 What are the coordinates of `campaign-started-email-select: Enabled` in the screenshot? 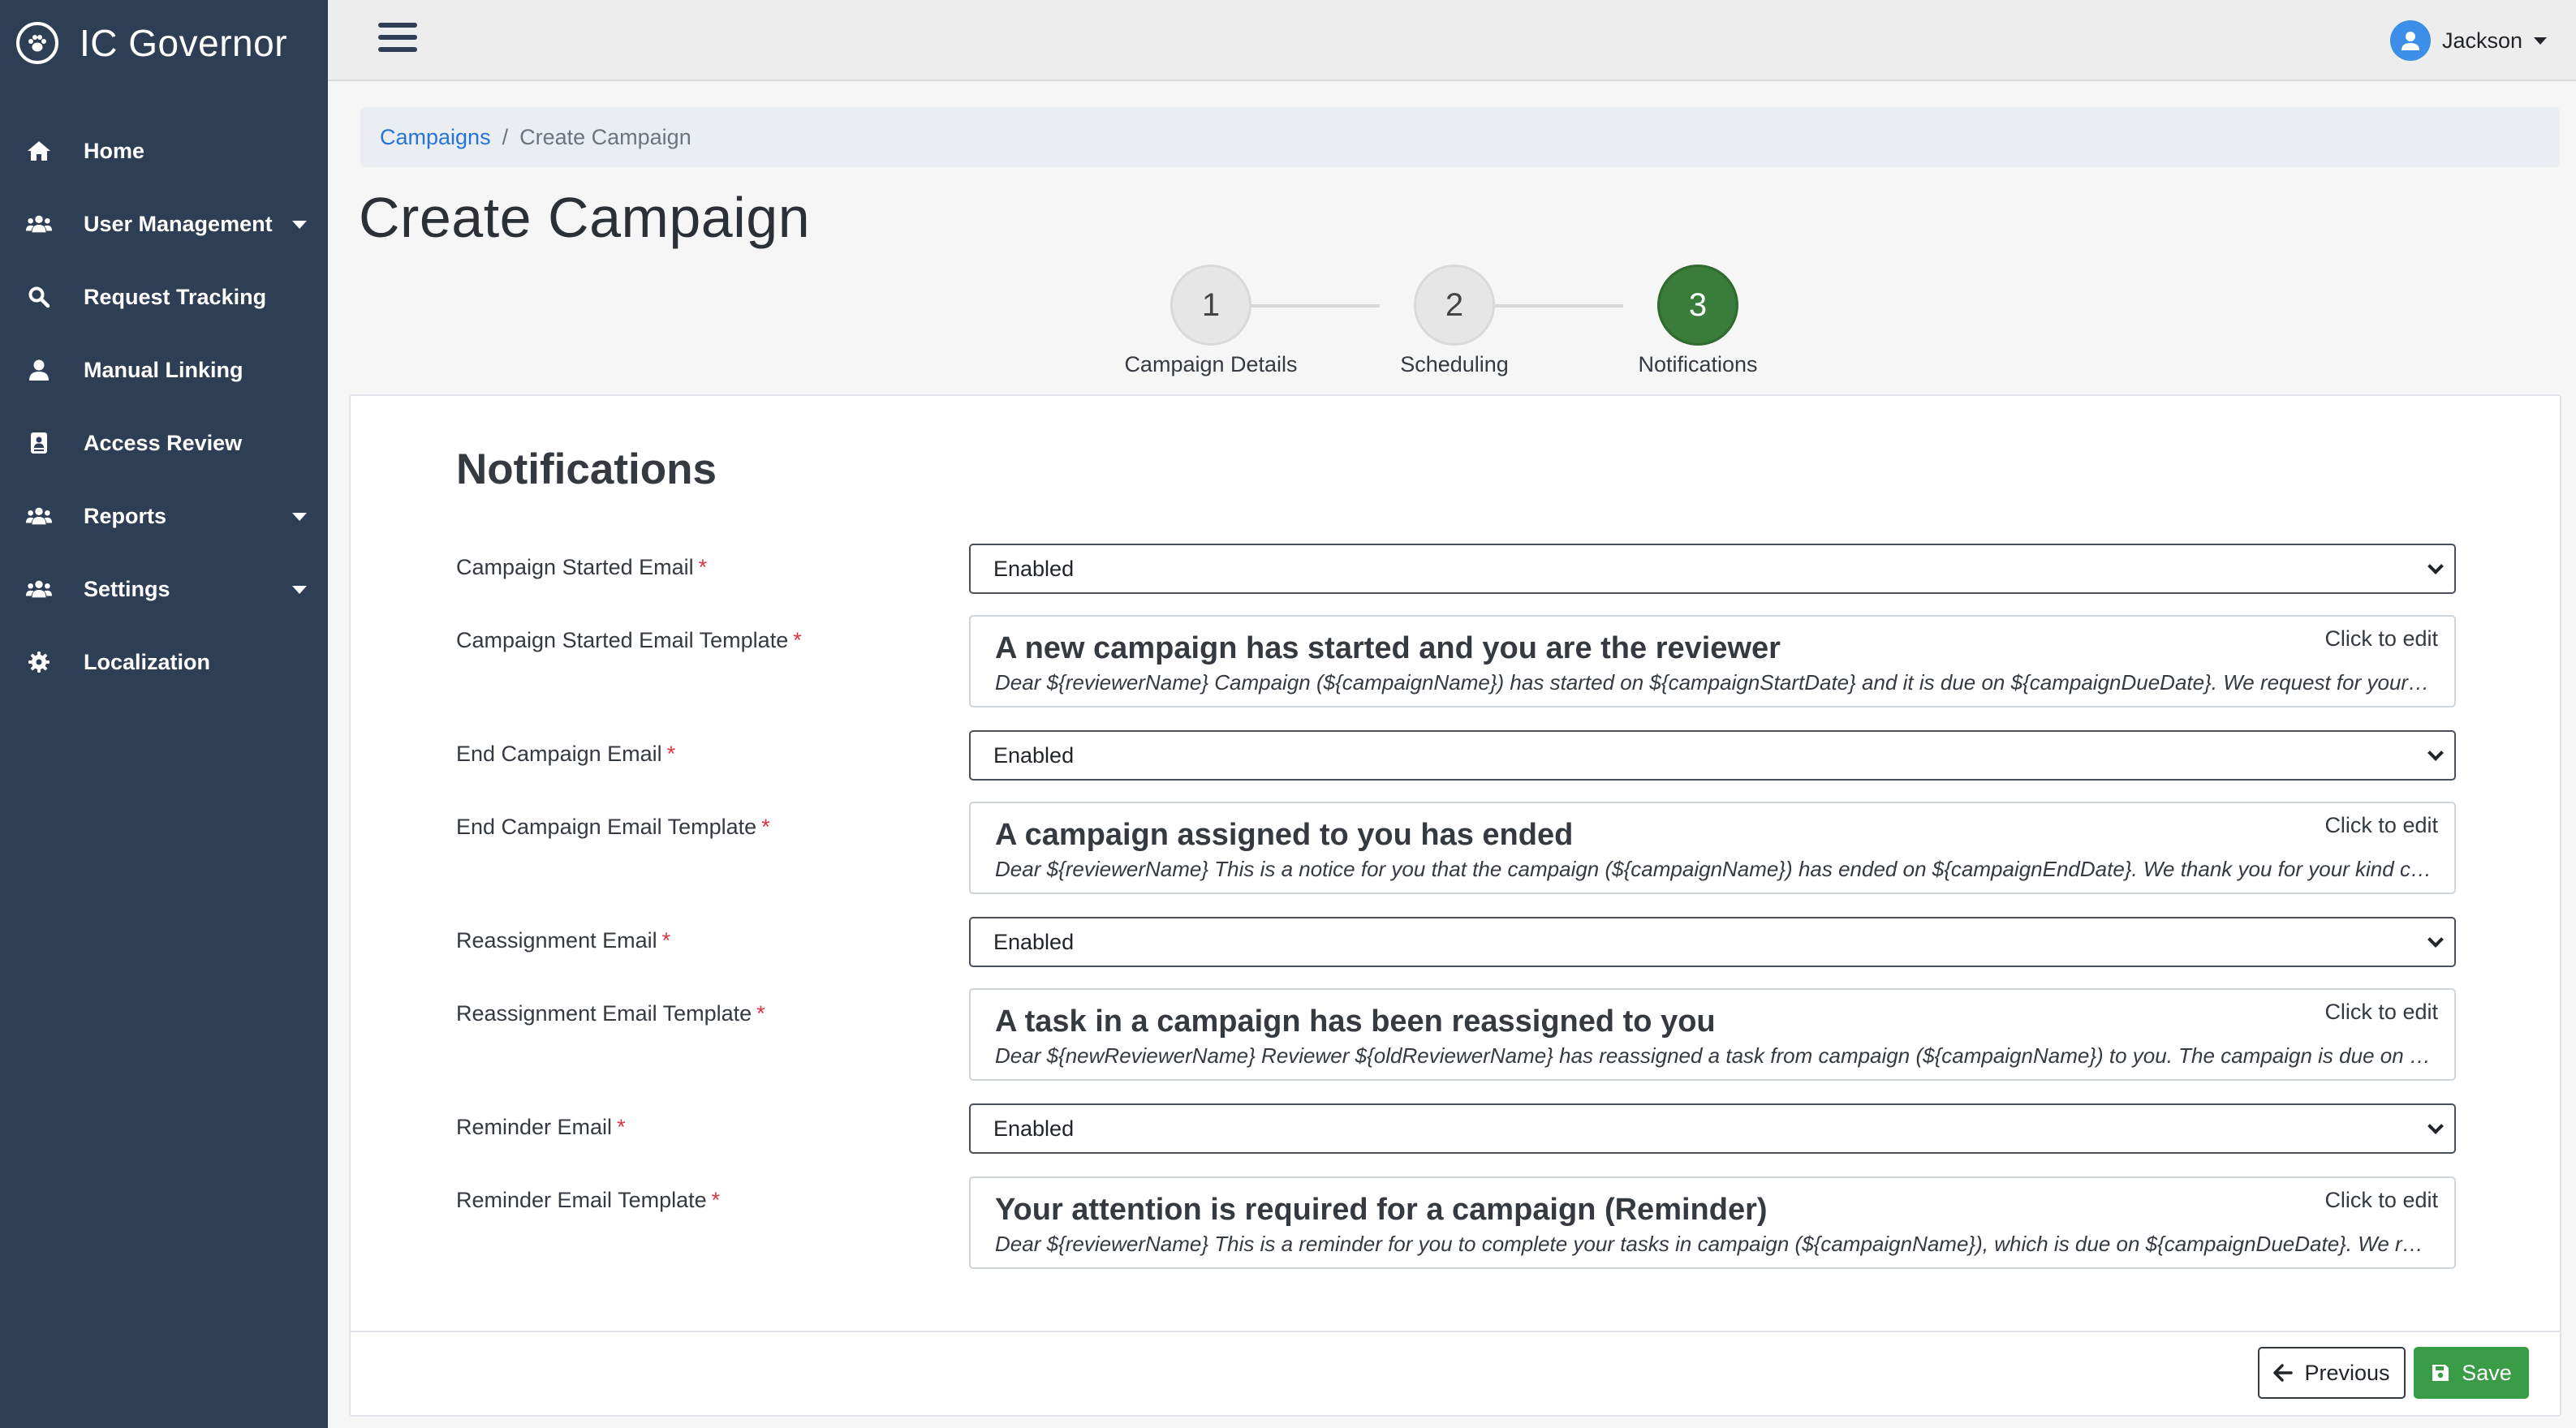 It's located at (1713, 569).